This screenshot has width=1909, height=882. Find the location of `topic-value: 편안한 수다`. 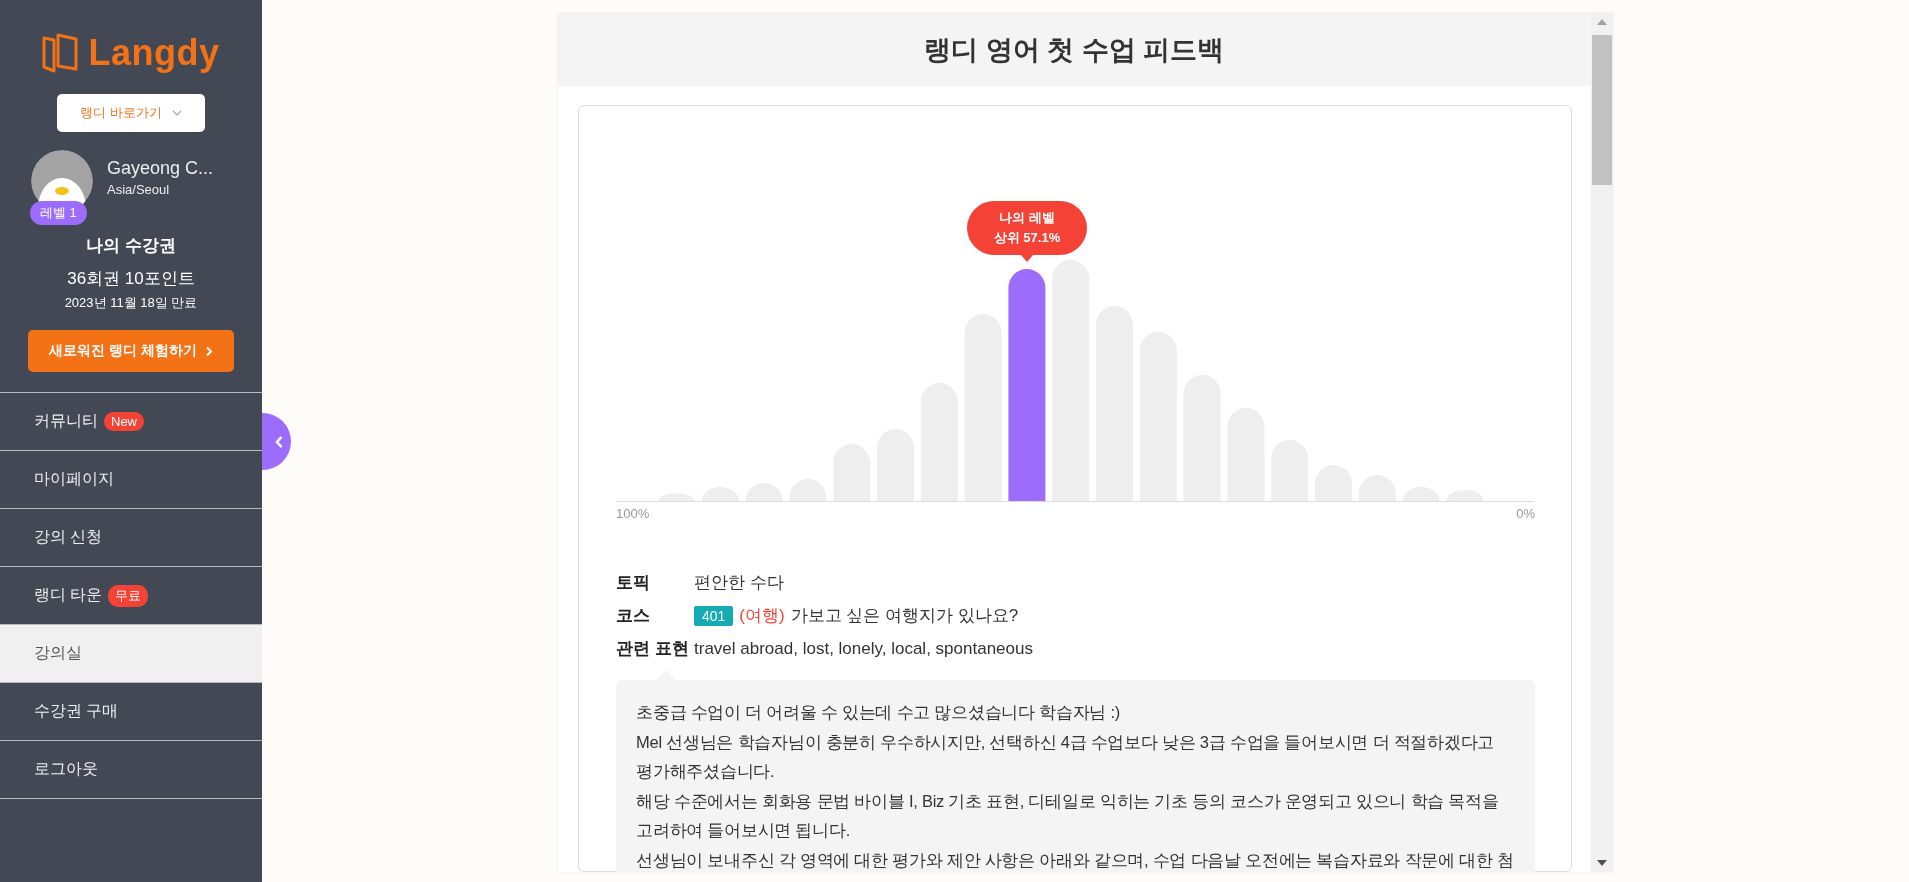

topic-value: 편안한 수다 is located at coordinates (739, 583).